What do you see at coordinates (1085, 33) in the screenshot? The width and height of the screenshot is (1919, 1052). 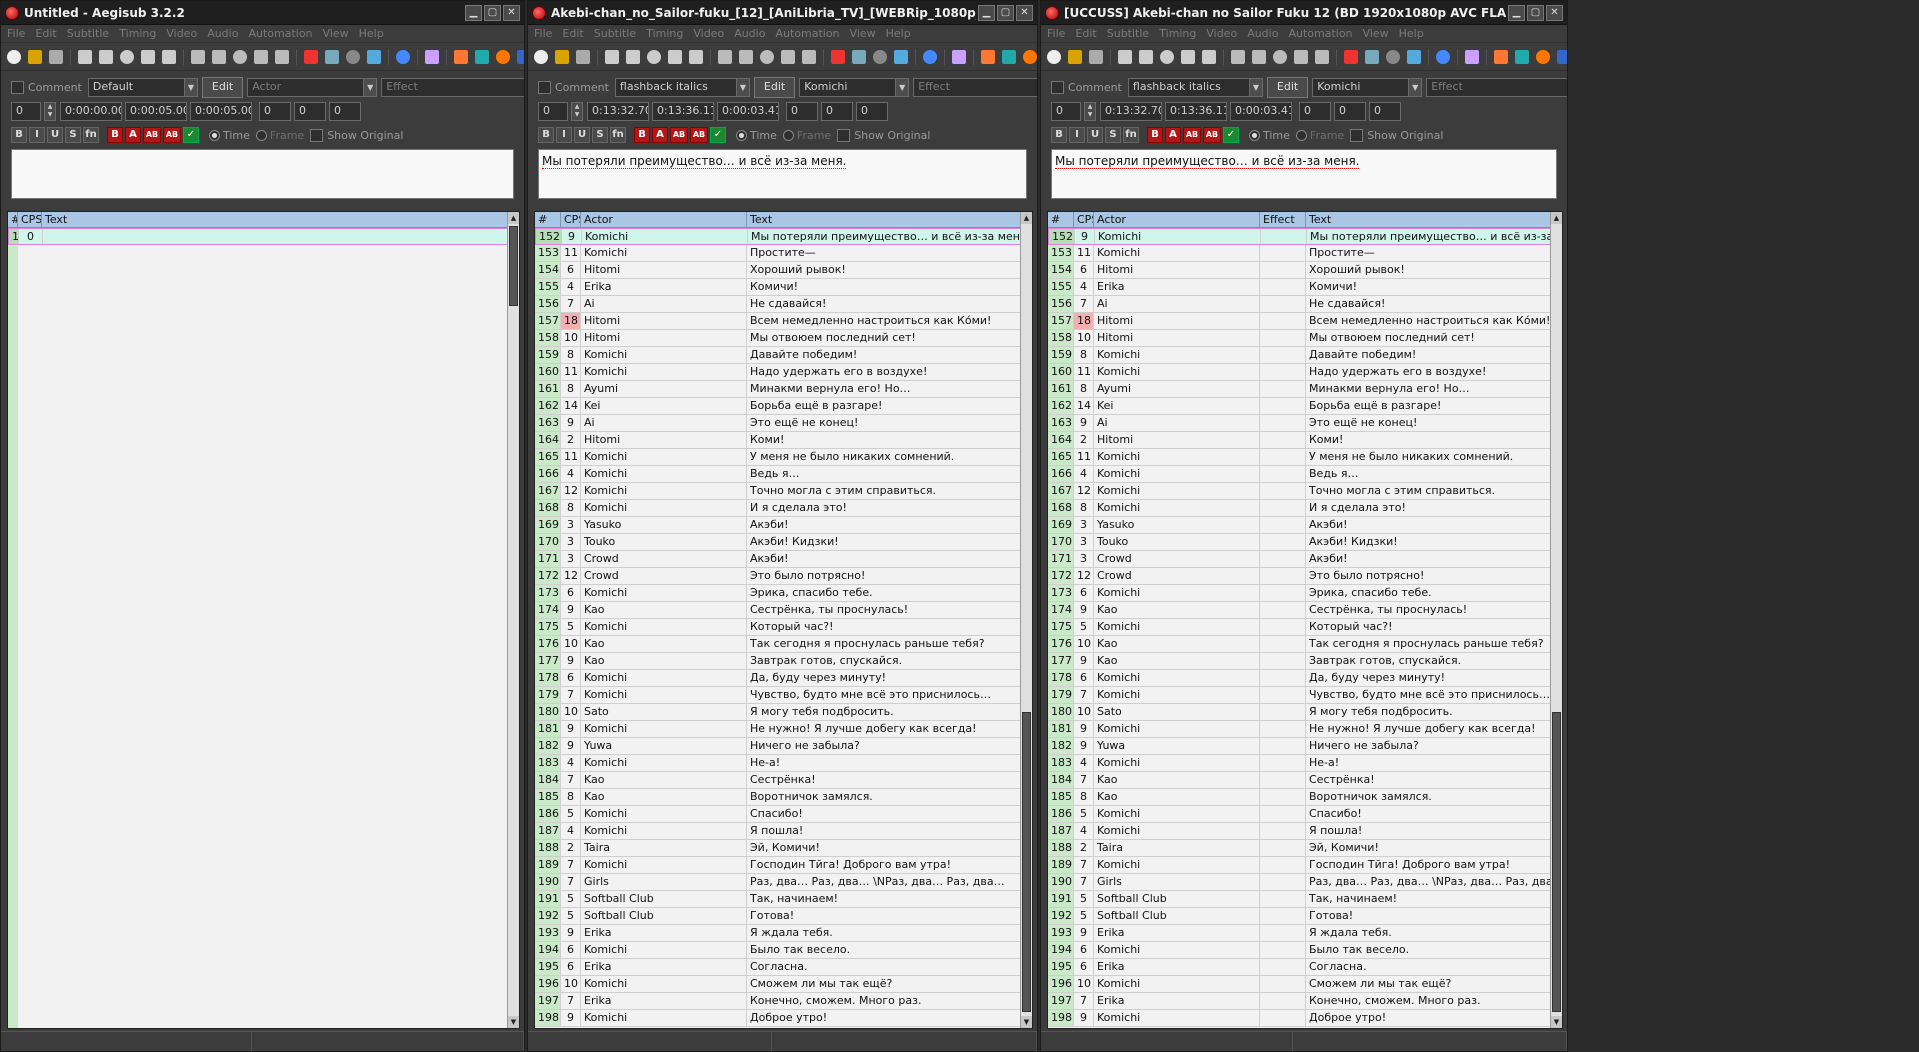 I see `menu-edit: Edit` at bounding box center [1085, 33].